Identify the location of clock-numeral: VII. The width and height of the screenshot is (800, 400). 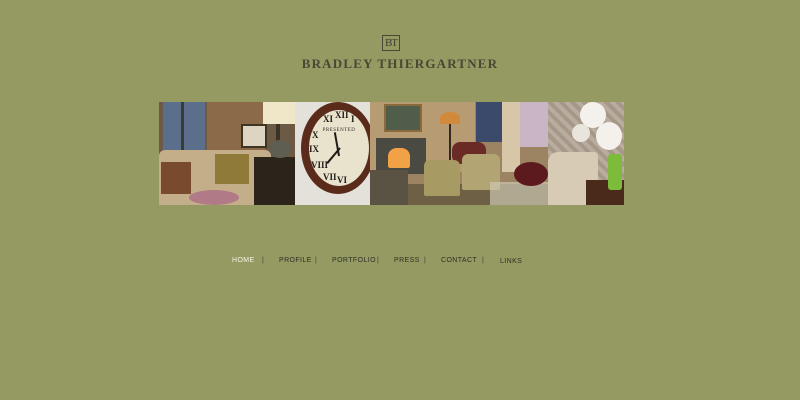
(330, 177).